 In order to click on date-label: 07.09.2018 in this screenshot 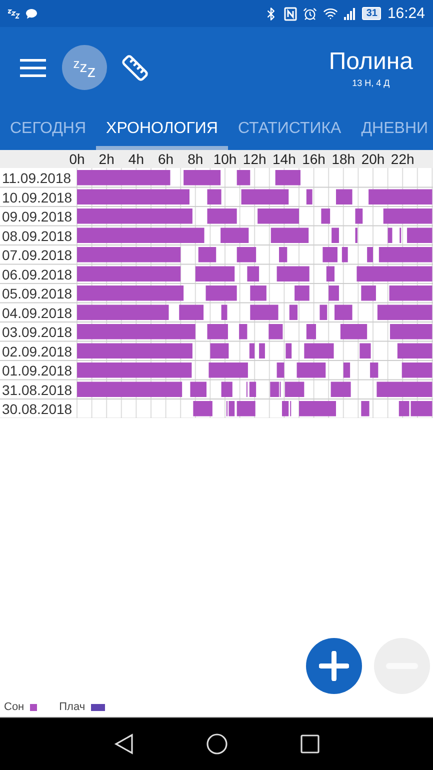, I will do `click(37, 255)`.